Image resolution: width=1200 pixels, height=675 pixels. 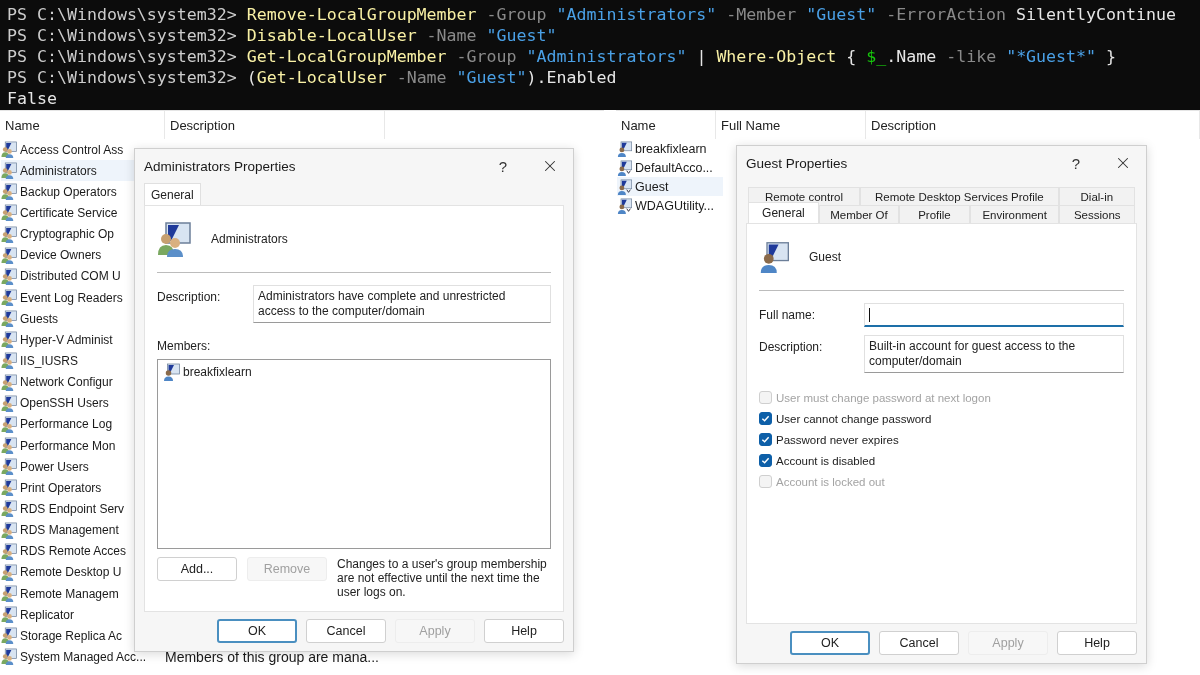 What do you see at coordinates (1096, 196) in the screenshot?
I see `tab: Dial-in` at bounding box center [1096, 196].